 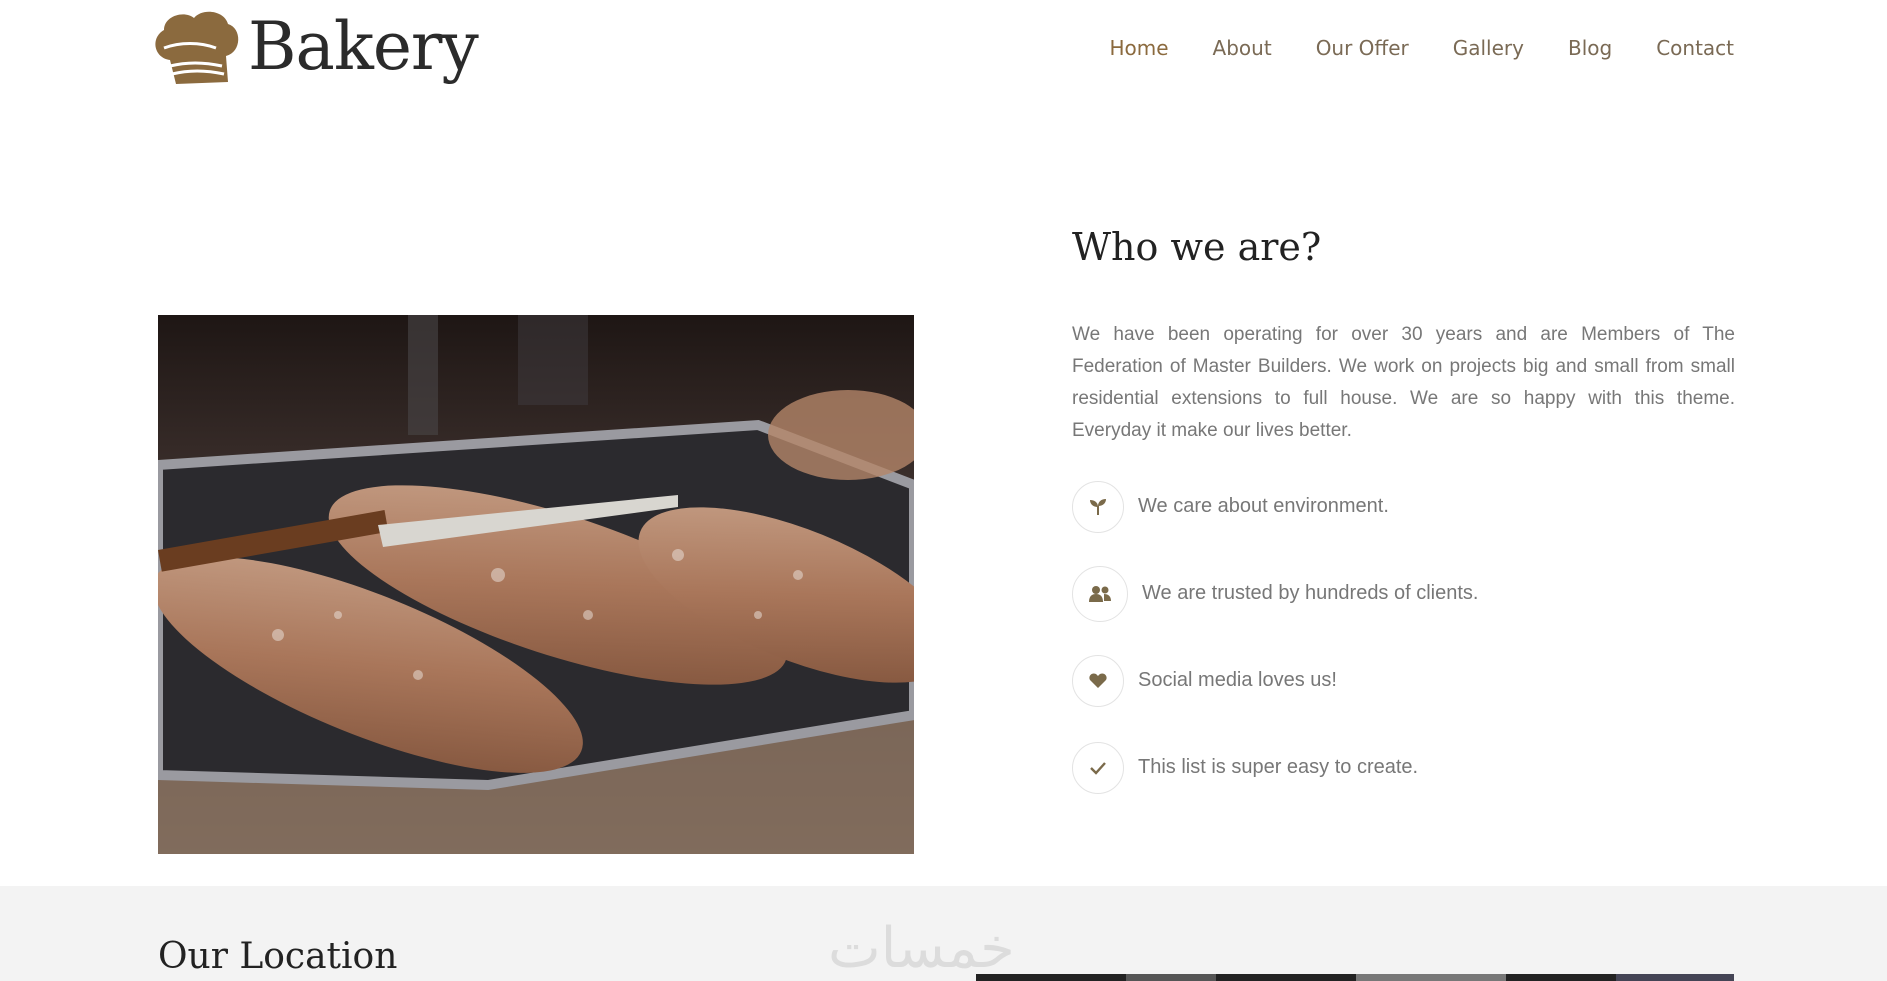 I want to click on nav-about: About, so click(x=1242, y=48).